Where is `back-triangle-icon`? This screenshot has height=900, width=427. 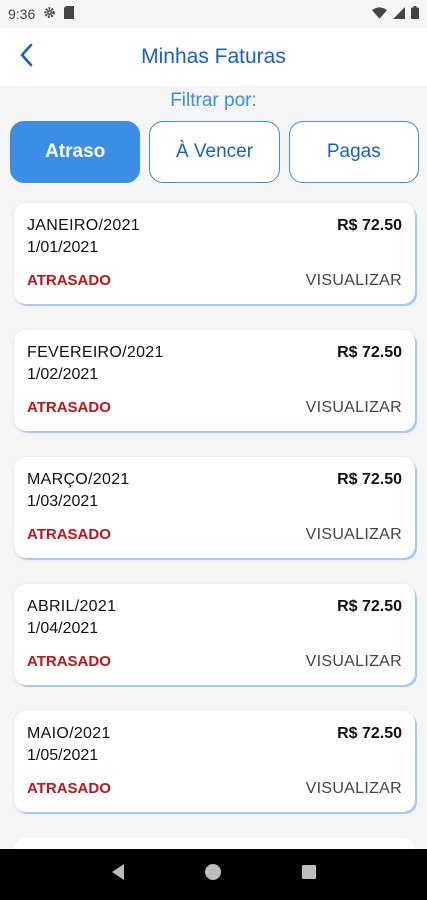 back-triangle-icon is located at coordinates (118, 874).